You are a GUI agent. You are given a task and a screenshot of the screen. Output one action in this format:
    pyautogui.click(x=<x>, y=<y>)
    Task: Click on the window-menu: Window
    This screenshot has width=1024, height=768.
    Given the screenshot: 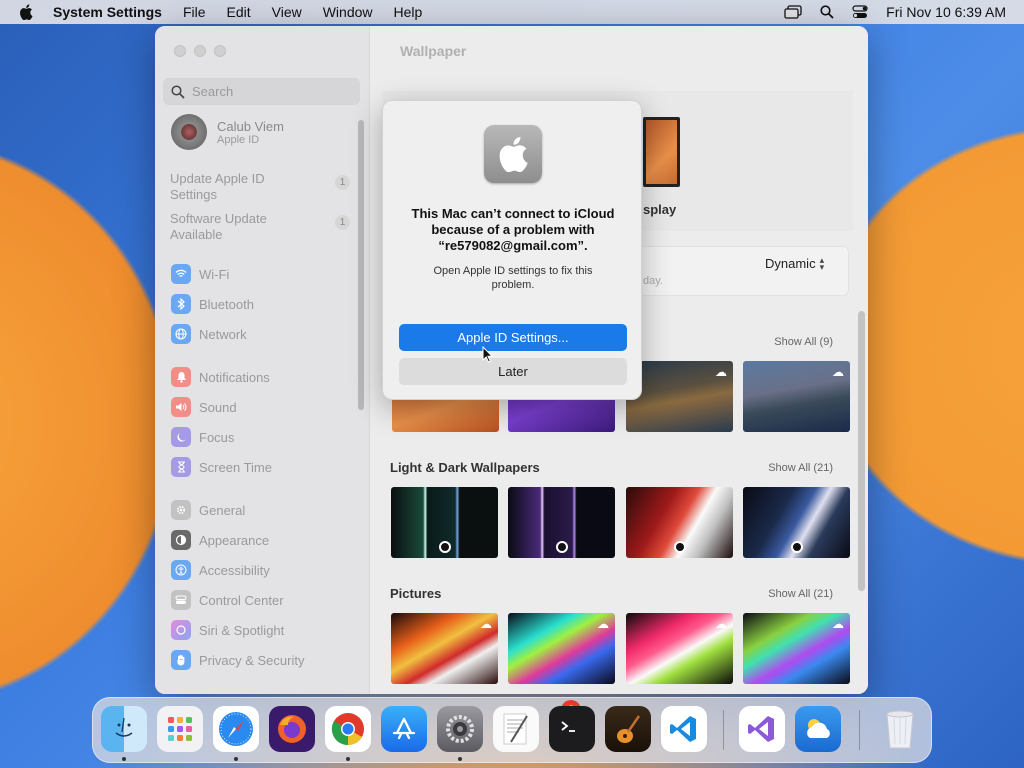 What is the action you would take?
    pyautogui.click(x=348, y=12)
    